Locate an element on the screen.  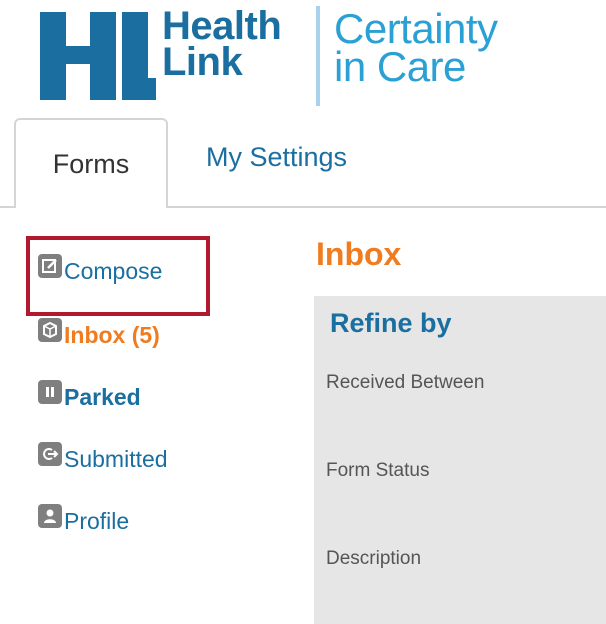
sidebar-item-inbox: Inbox (5) is located at coordinates (99, 333).